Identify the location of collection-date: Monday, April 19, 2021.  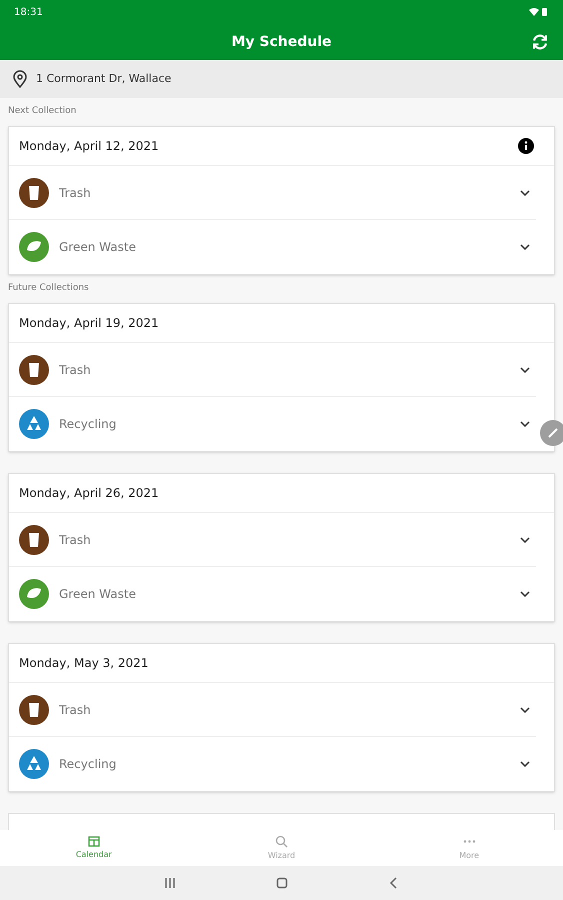
(89, 323).